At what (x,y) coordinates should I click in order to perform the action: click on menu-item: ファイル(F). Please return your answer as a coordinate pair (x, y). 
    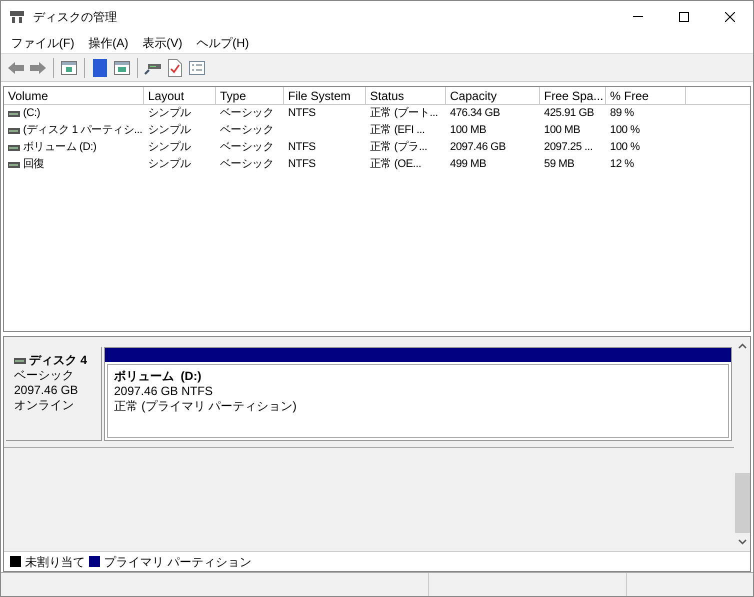
    Looking at the image, I should click on (42, 43).